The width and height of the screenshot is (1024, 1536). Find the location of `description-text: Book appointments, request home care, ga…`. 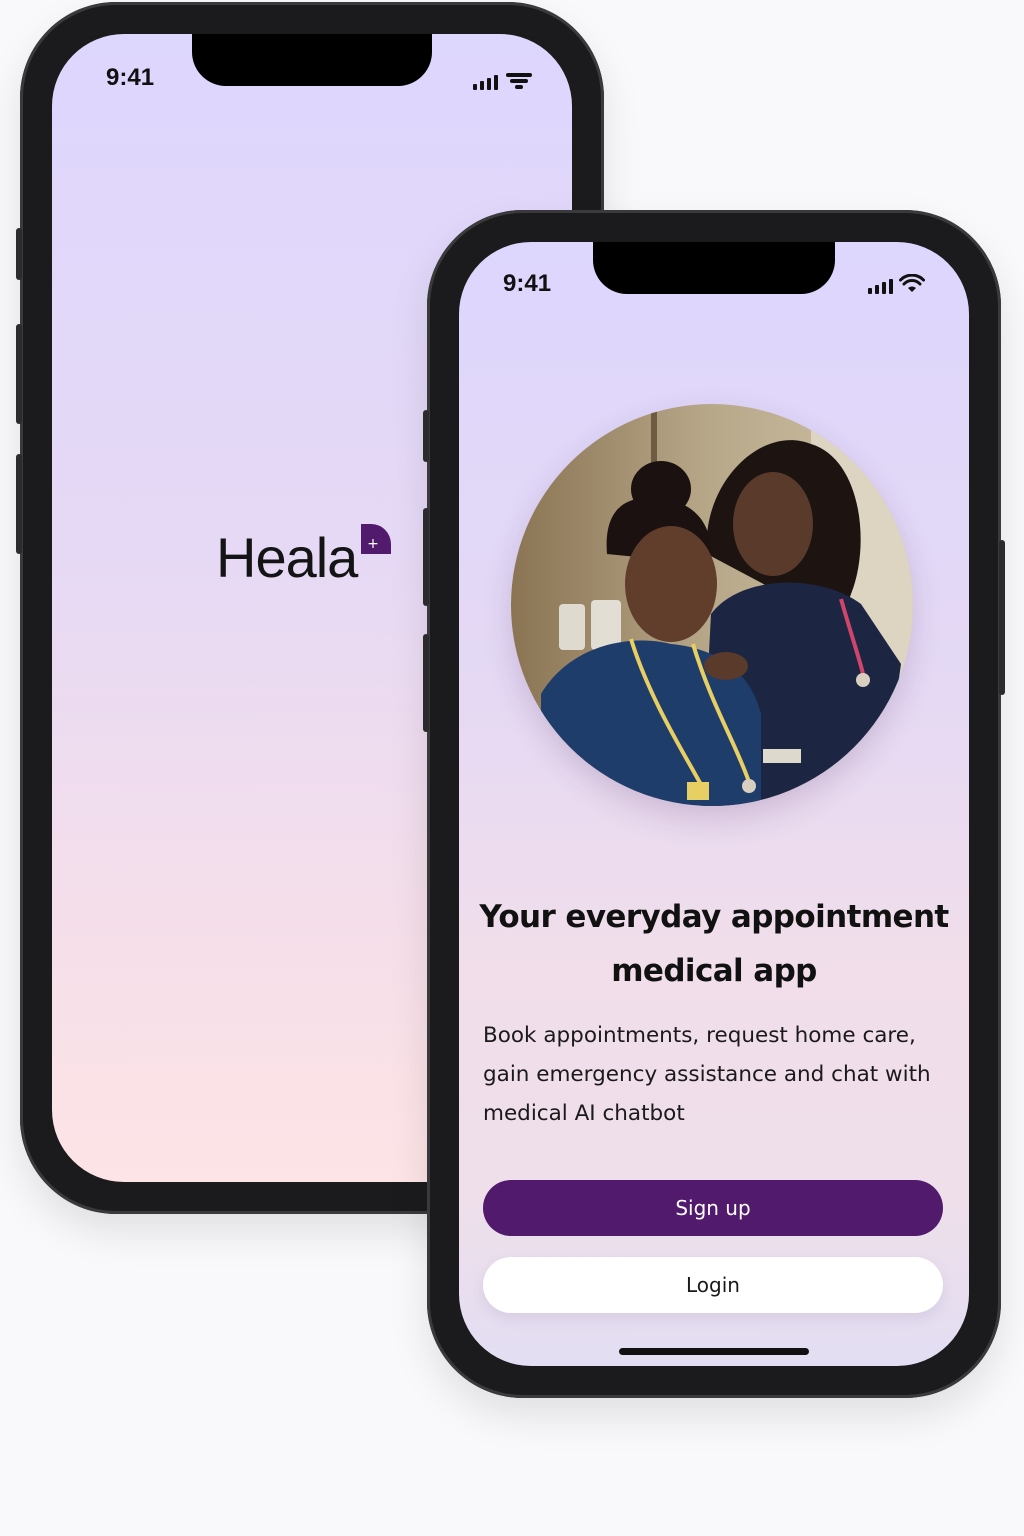

description-text: Book appointments, request home care, ga… is located at coordinates (707, 1074).